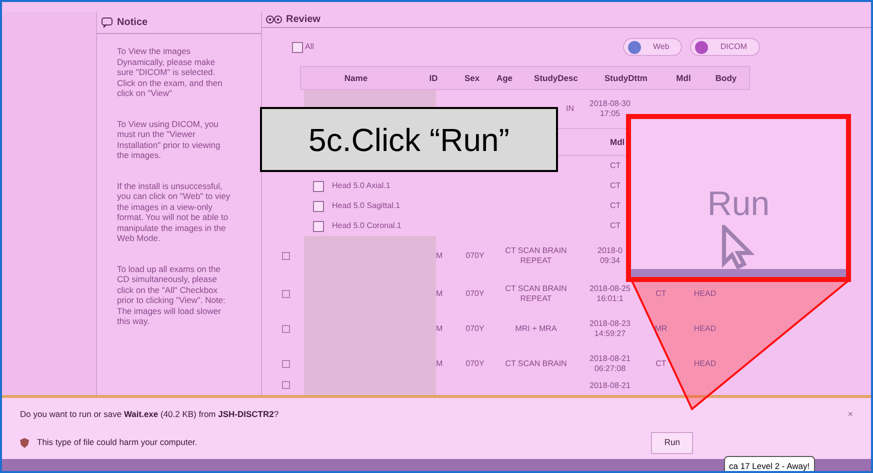  What do you see at coordinates (610, 114) in the screenshot?
I see `table-cell: 17:05` at bounding box center [610, 114].